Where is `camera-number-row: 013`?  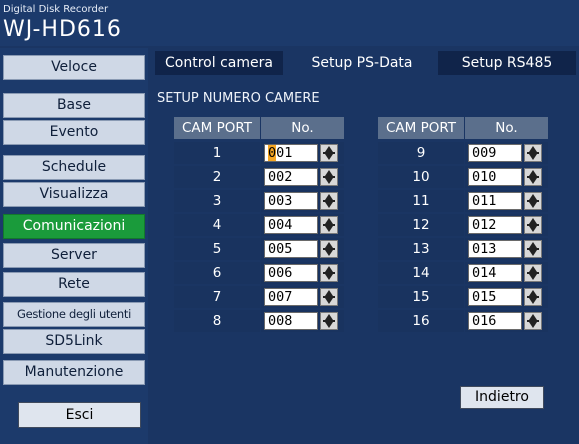 camera-number-row: 013 is located at coordinates (506, 249).